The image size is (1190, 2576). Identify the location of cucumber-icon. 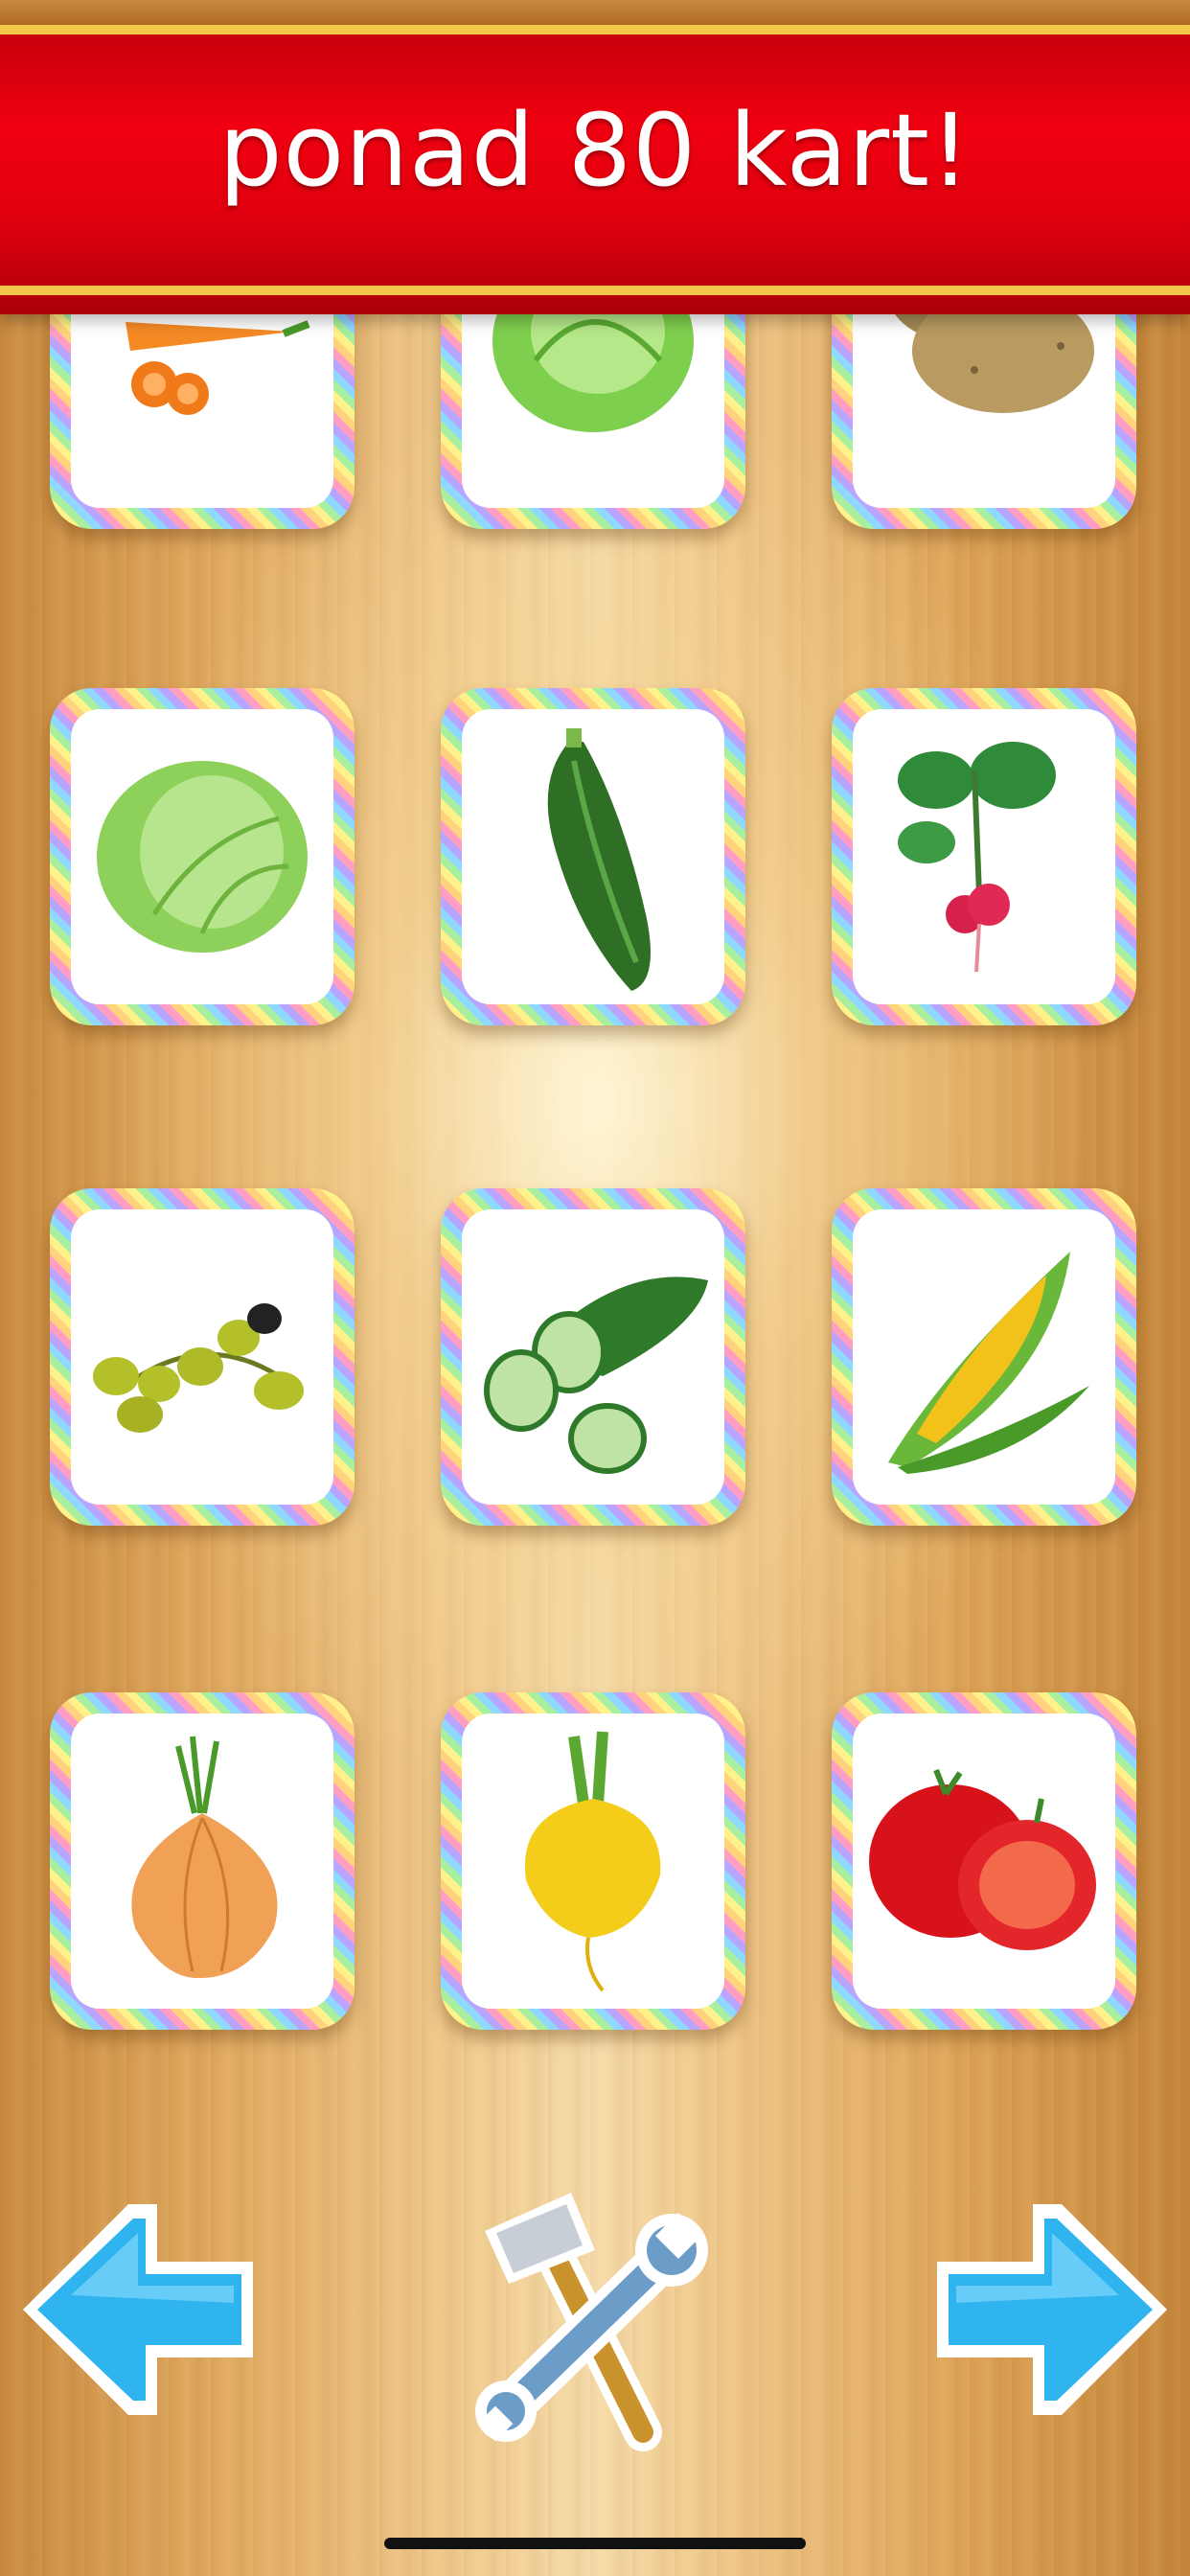
(596, 1375).